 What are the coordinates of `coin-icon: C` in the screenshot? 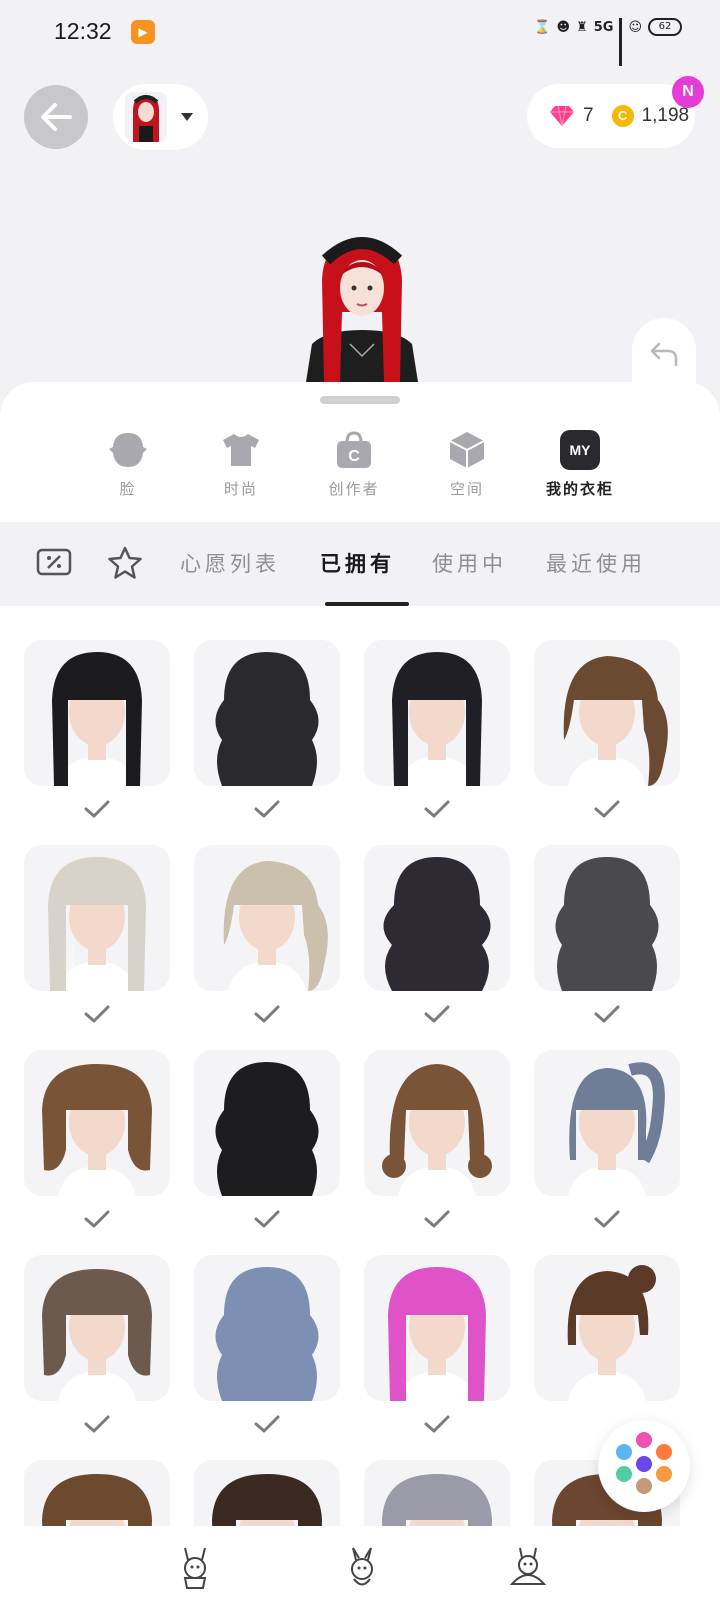 It's located at (622, 116).